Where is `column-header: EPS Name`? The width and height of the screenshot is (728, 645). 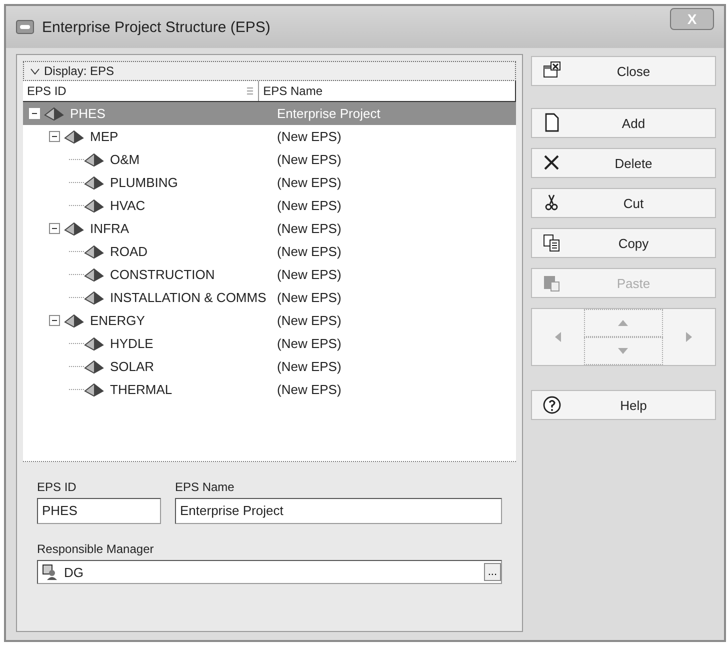 column-header: EPS Name is located at coordinates (387, 91).